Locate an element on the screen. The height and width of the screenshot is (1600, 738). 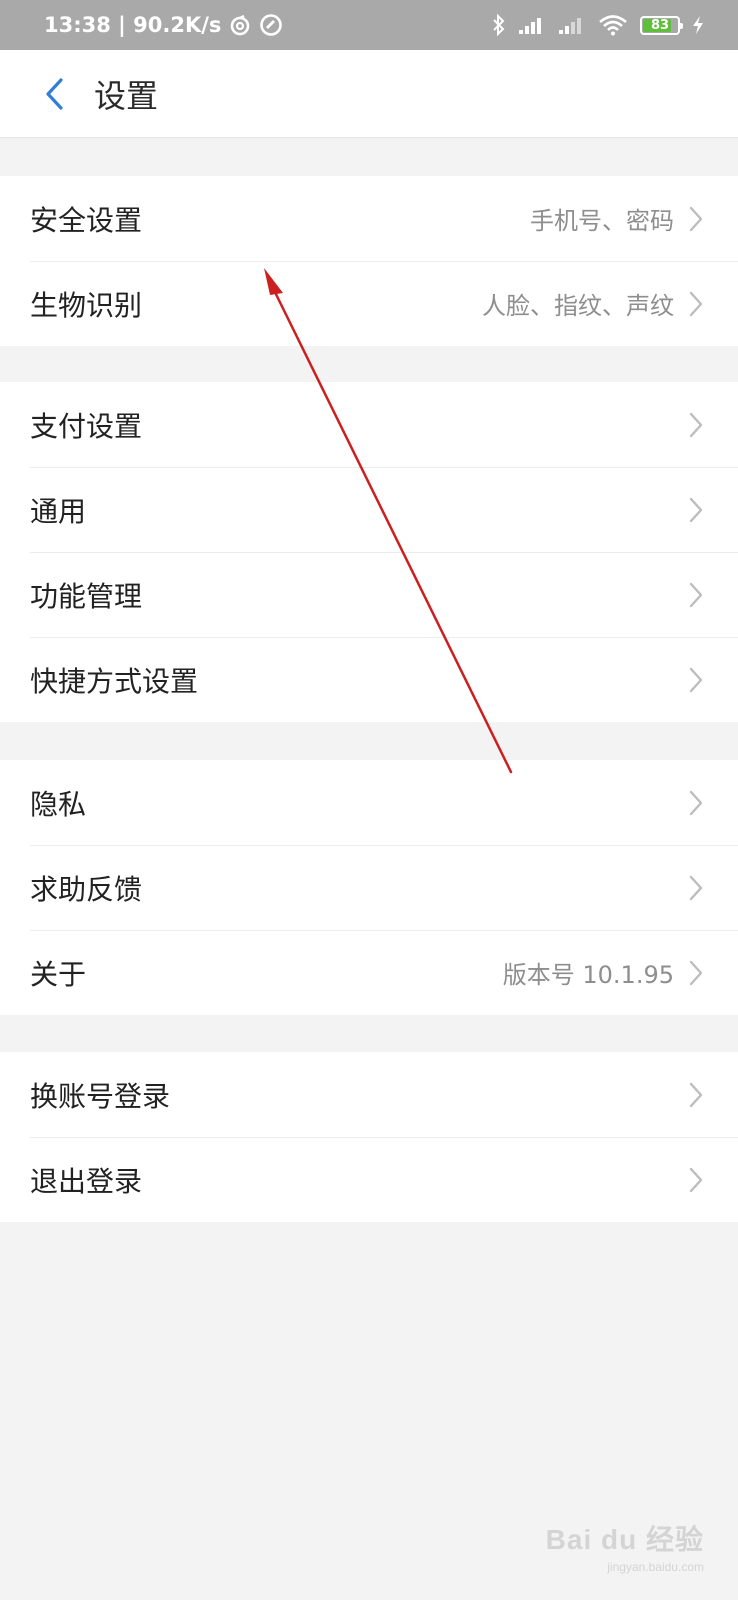
settings-item-value: 人脸、指纹、声纹 is located at coordinates (578, 306).